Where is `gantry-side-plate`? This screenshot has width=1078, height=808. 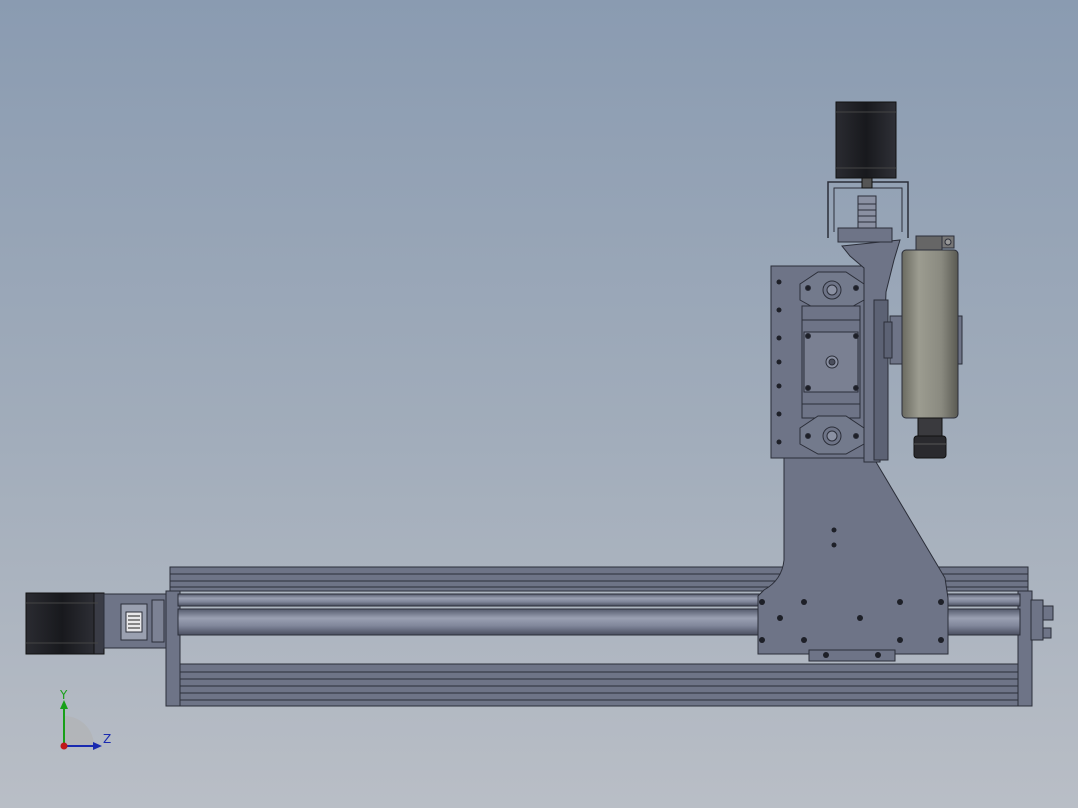
gantry-side-plate is located at coordinates (853, 558).